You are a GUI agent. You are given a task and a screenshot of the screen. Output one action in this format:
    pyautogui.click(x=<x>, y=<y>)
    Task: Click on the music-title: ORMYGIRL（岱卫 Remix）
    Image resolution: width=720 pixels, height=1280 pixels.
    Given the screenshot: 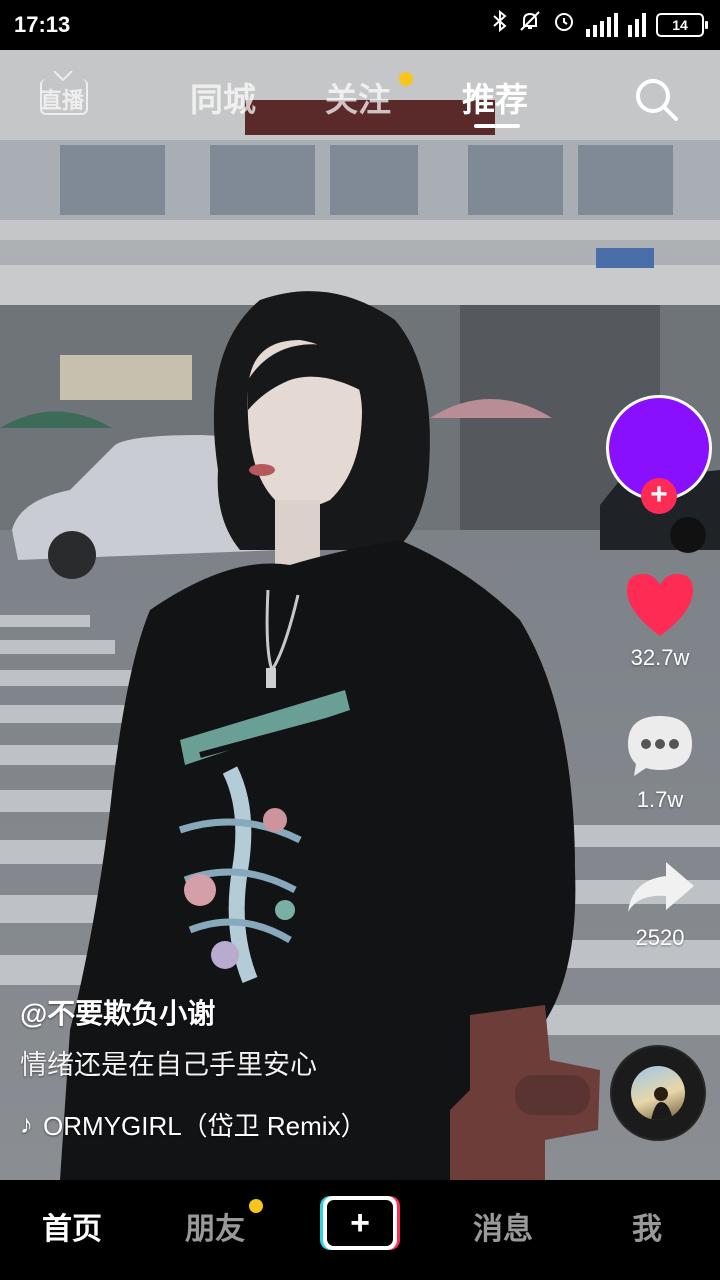 What is the action you would take?
    pyautogui.click(x=205, y=1126)
    